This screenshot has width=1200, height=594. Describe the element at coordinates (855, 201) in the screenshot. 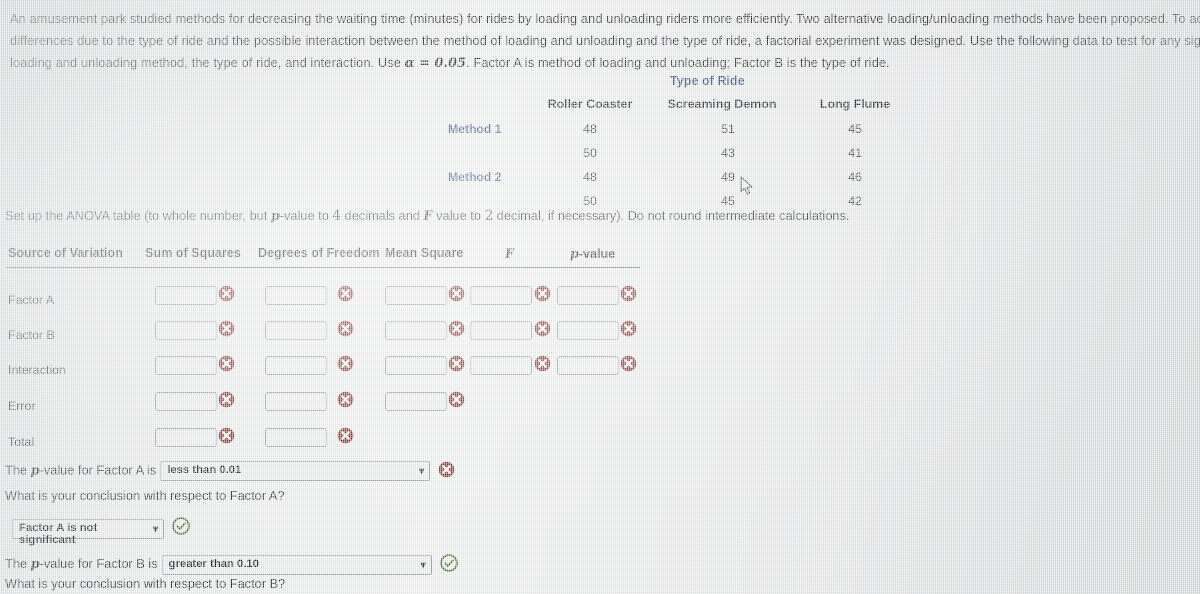

I see `data-cell: 42` at that location.